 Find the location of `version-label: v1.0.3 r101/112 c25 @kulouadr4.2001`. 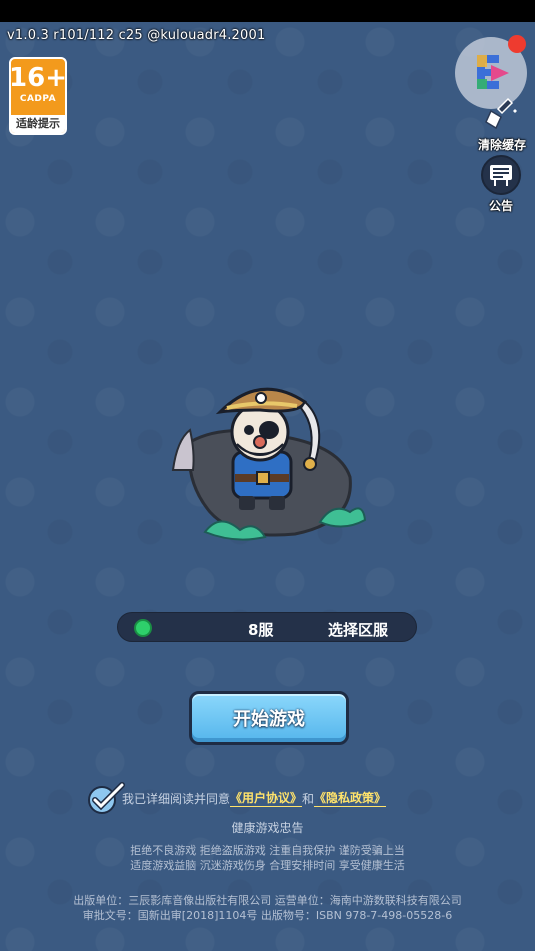

version-label: v1.0.3 r101/112 c25 @kulouadr4.2001 is located at coordinates (136, 35).